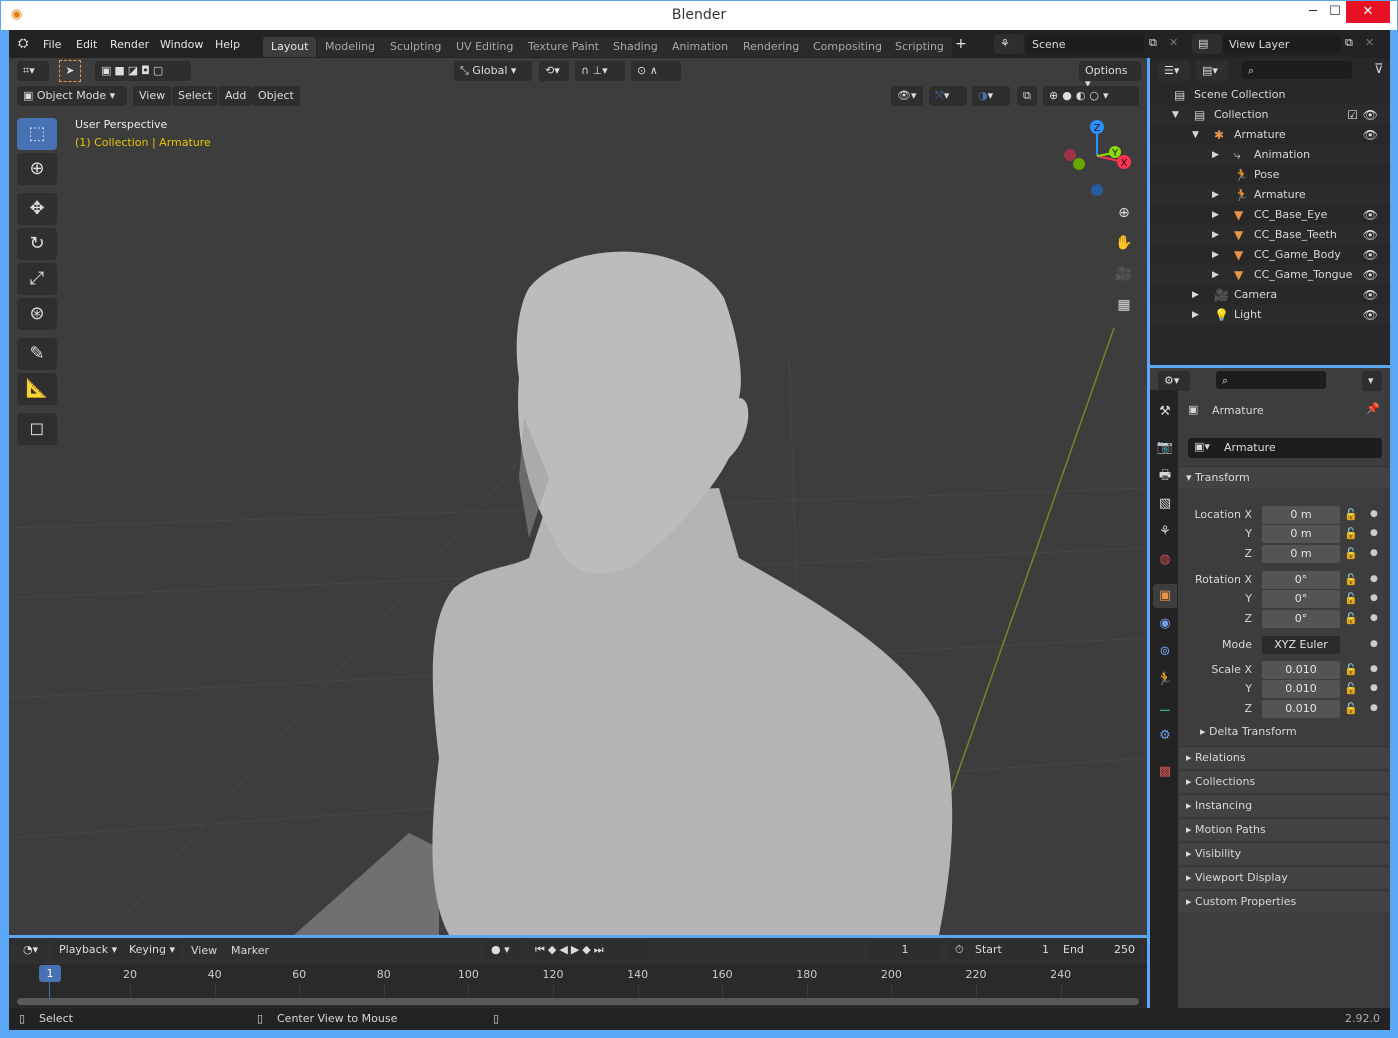 Image resolution: width=1398 pixels, height=1038 pixels. Describe the element at coordinates (1301, 709) in the screenshot. I see `transform-value-field: 0.010` at that location.